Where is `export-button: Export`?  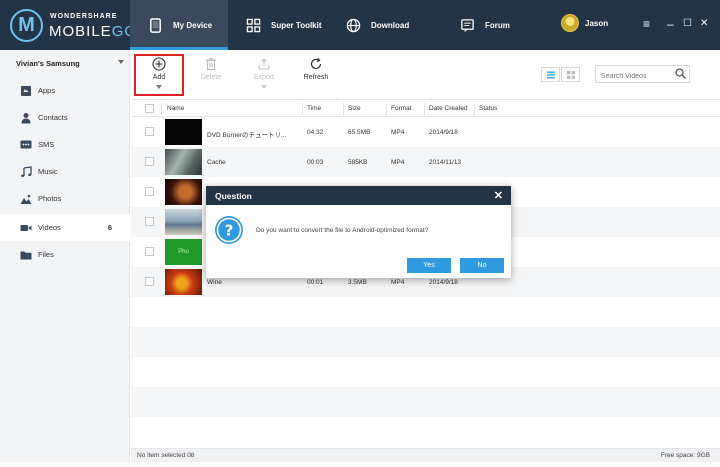 export-button: Export is located at coordinates (264, 75).